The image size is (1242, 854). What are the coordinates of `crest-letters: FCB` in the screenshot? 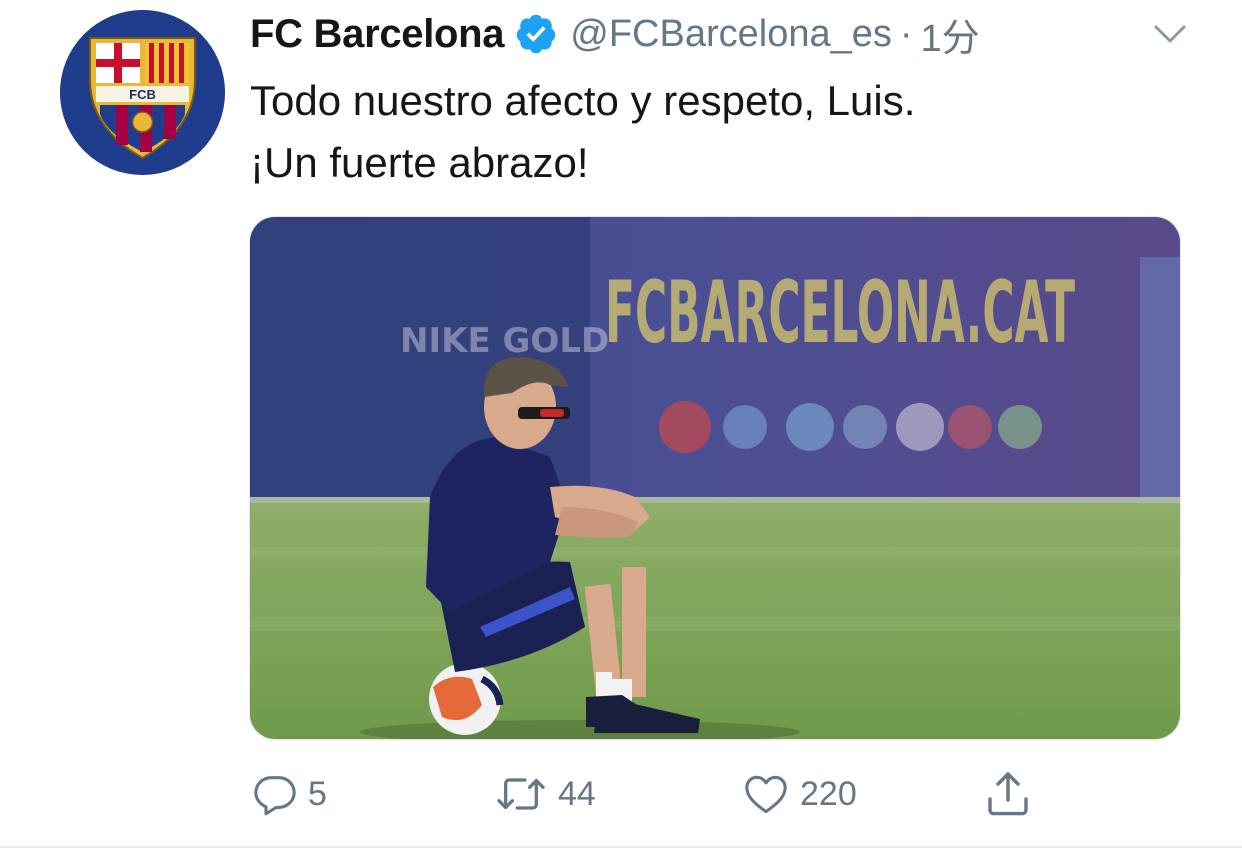 It's located at (142, 94).